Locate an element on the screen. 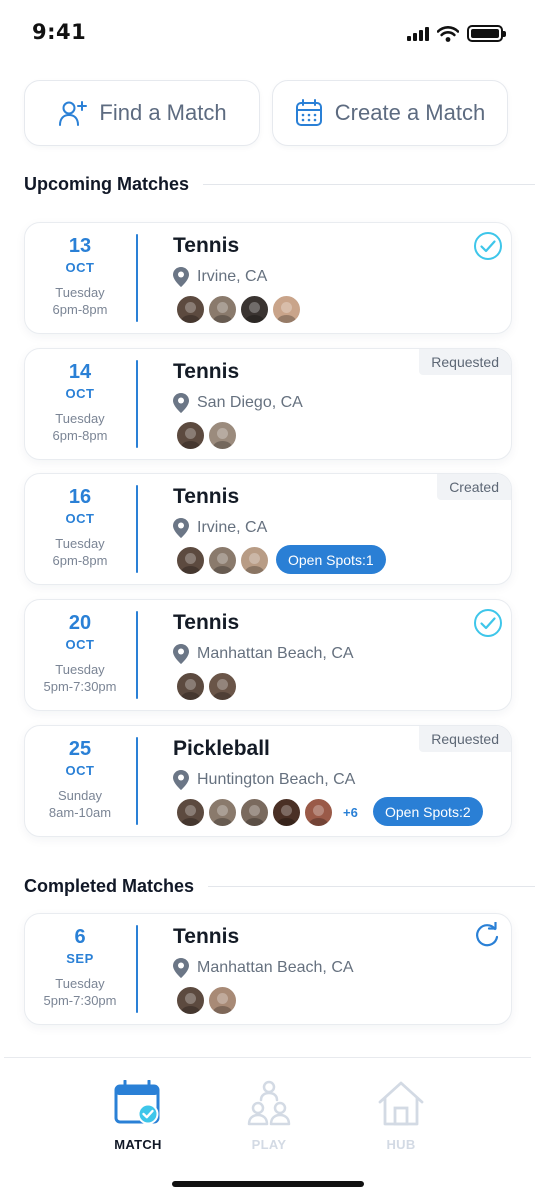  status-tag: Created is located at coordinates (474, 487).